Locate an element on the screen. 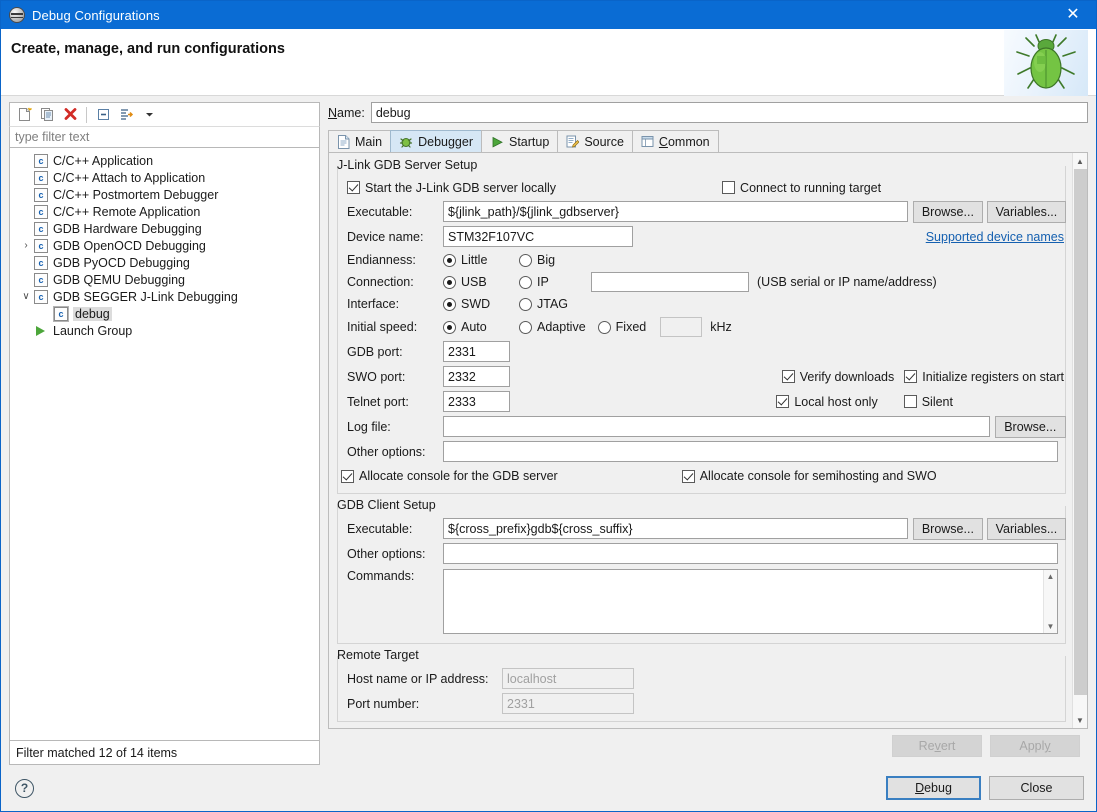 Image resolution: width=1097 pixels, height=812 pixels. remote-port-input: 2331 is located at coordinates (568, 703).